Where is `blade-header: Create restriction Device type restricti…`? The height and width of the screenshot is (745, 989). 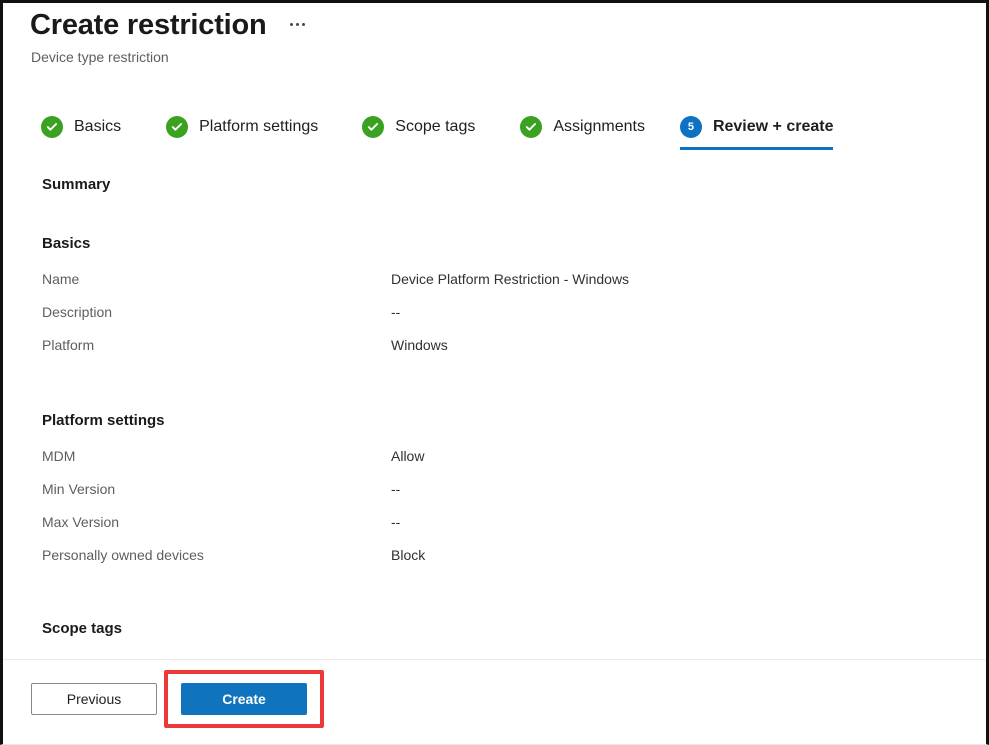 blade-header: Create restriction Device type restricti… is located at coordinates (480, 37).